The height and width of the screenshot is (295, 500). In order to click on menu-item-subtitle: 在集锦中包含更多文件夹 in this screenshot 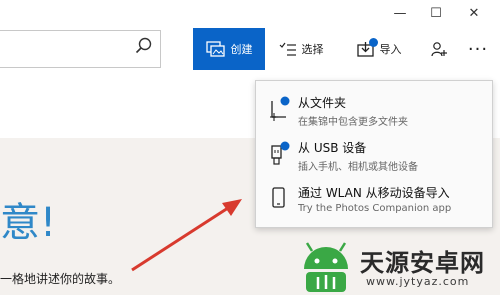, I will do `click(353, 122)`.